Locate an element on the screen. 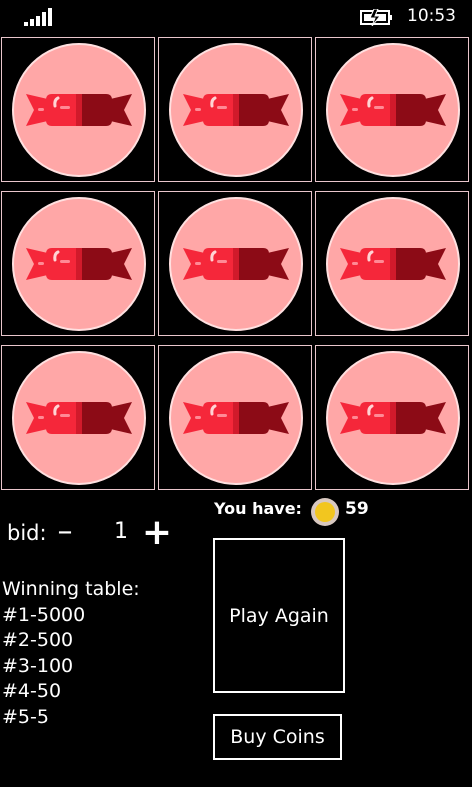 This screenshot has width=472, height=787. winning-table-row: #4-50 is located at coordinates (32, 691).